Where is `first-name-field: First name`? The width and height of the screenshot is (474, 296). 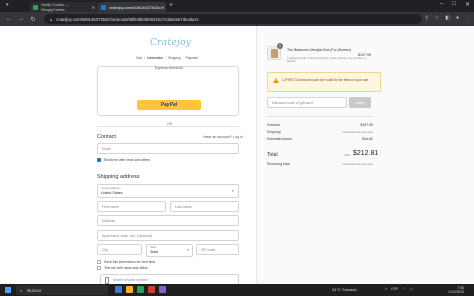
first-name-field: First name is located at coordinates (131, 206).